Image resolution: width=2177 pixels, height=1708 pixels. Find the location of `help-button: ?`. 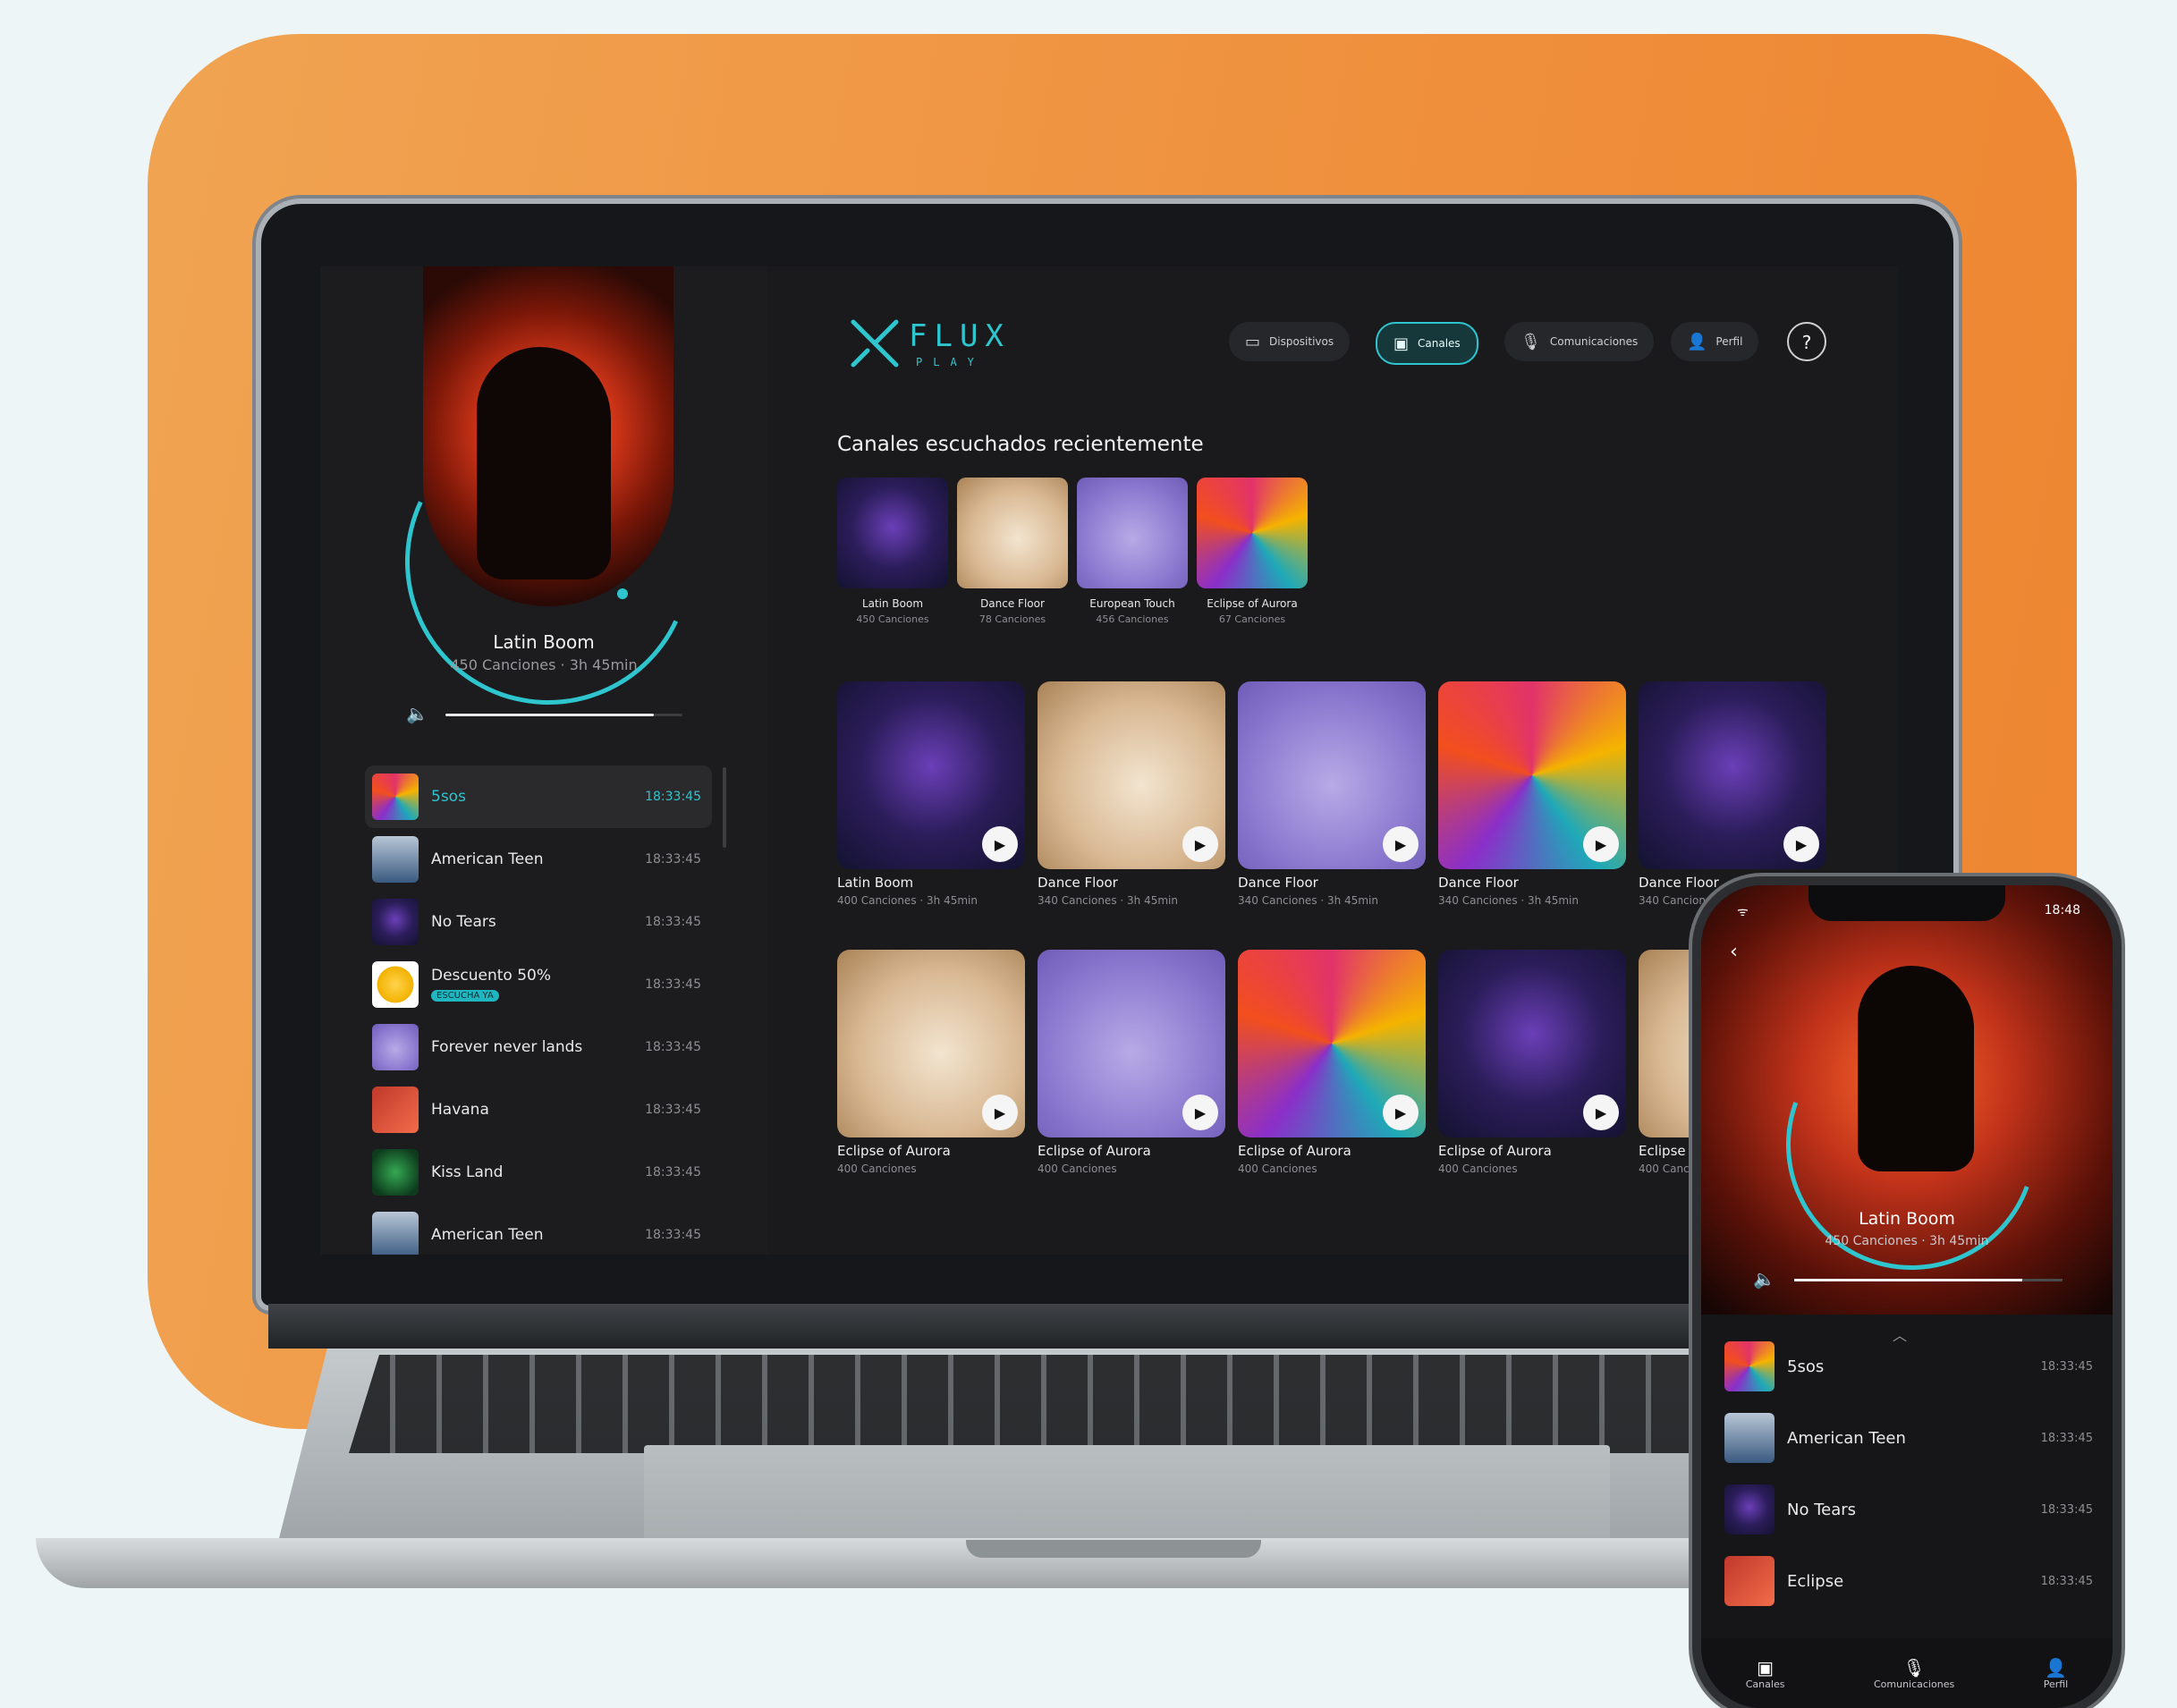

help-button: ? is located at coordinates (1807, 342).